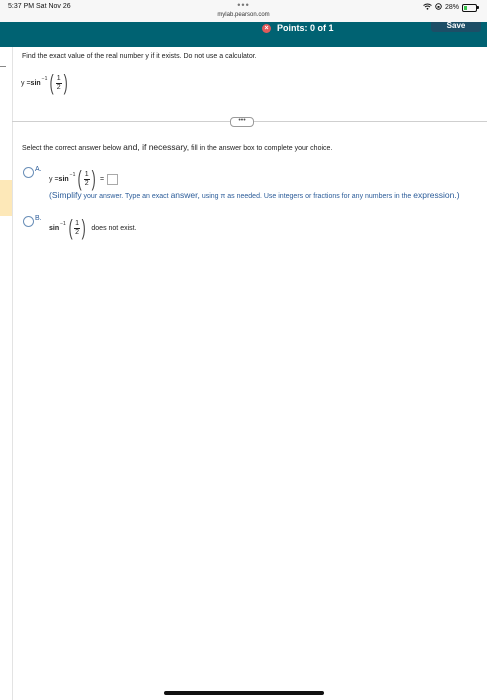  What do you see at coordinates (266, 28) in the screenshot?
I see `incorrect-icon: ×` at bounding box center [266, 28].